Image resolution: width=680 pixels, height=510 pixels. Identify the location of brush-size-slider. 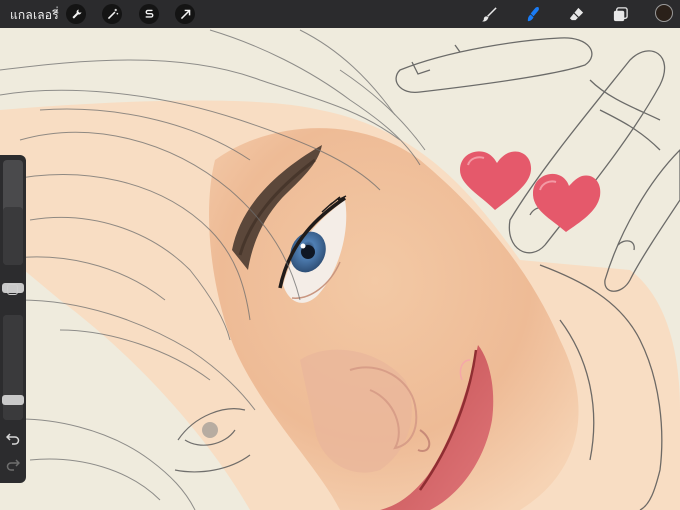
(13, 212).